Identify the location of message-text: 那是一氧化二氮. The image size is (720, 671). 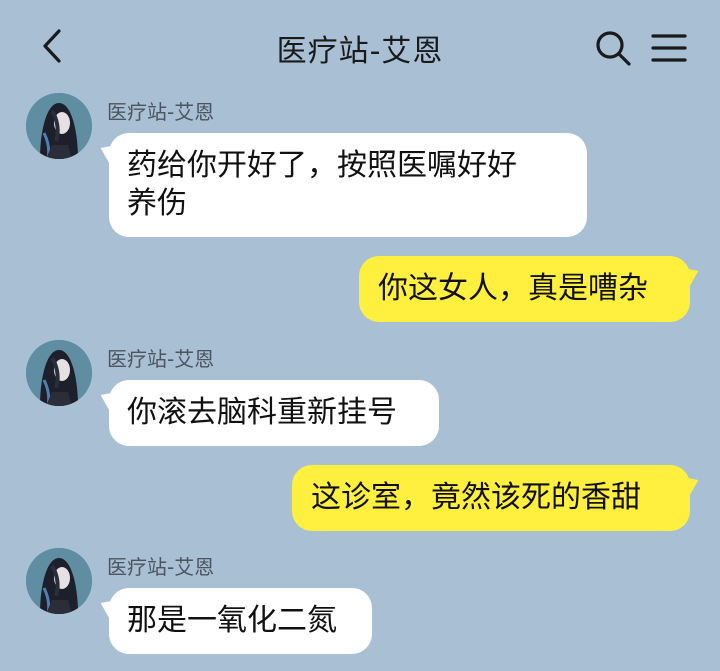
(232, 620).